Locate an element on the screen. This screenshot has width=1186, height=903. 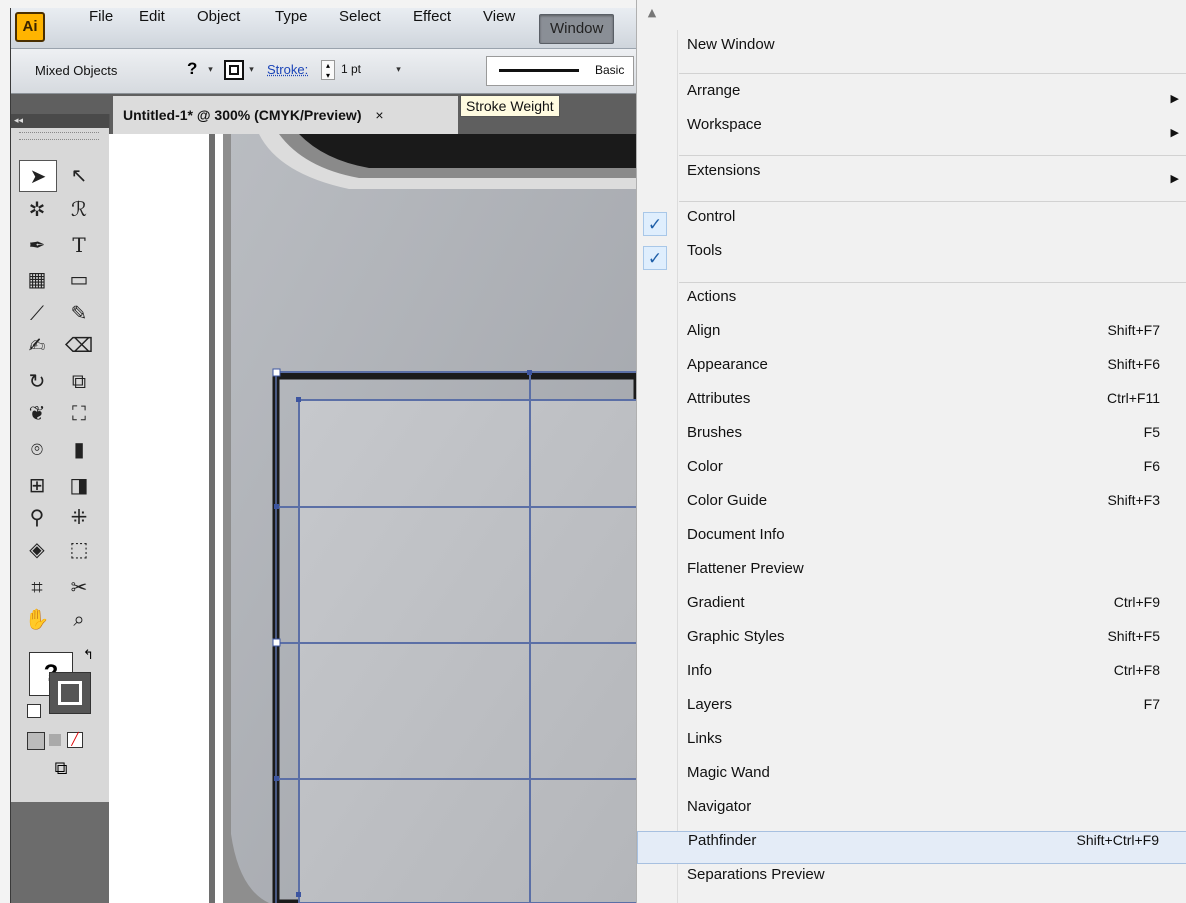
magic-wand-tool-icon: ✲ is located at coordinates (37, 209).